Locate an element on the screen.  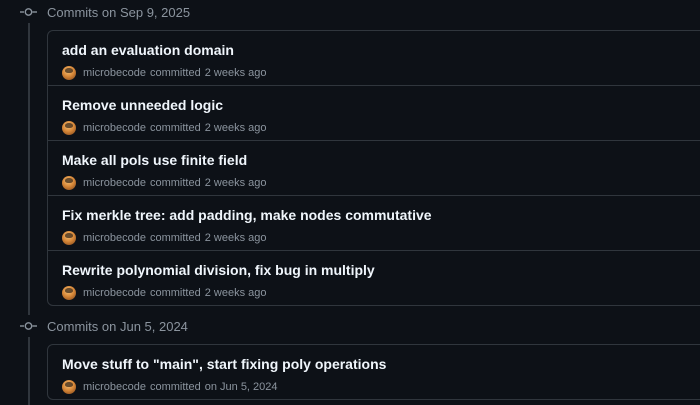
commit-title-link: Make all pols use finite field is located at coordinates (377, 160).